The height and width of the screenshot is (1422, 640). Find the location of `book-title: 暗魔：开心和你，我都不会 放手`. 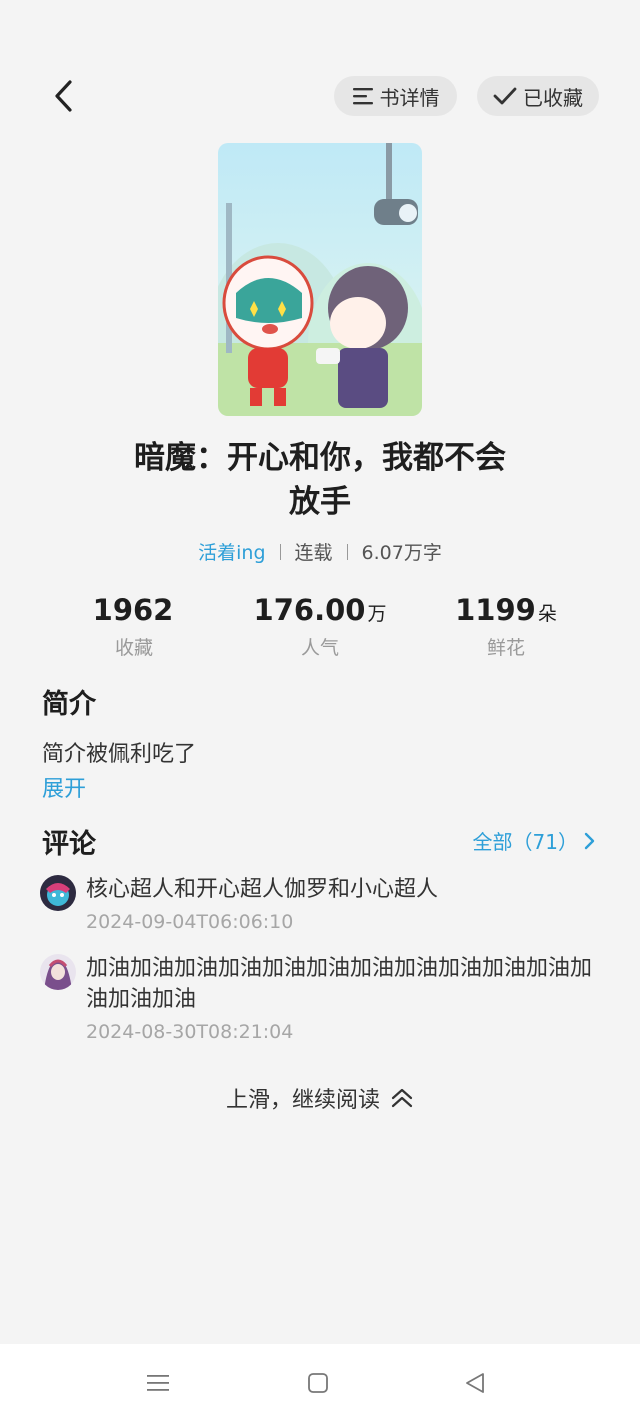

book-title: 暗魔：开心和你，我都不会 放手 is located at coordinates (320, 480).